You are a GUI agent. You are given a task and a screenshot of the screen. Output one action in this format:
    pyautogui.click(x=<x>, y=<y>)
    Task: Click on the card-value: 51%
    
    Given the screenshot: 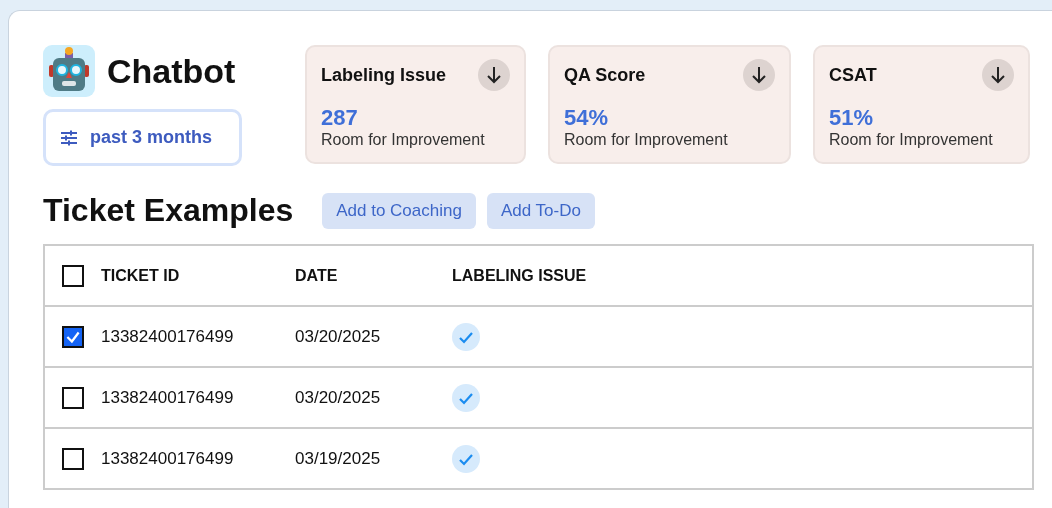 What is the action you would take?
    pyautogui.click(x=852, y=118)
    